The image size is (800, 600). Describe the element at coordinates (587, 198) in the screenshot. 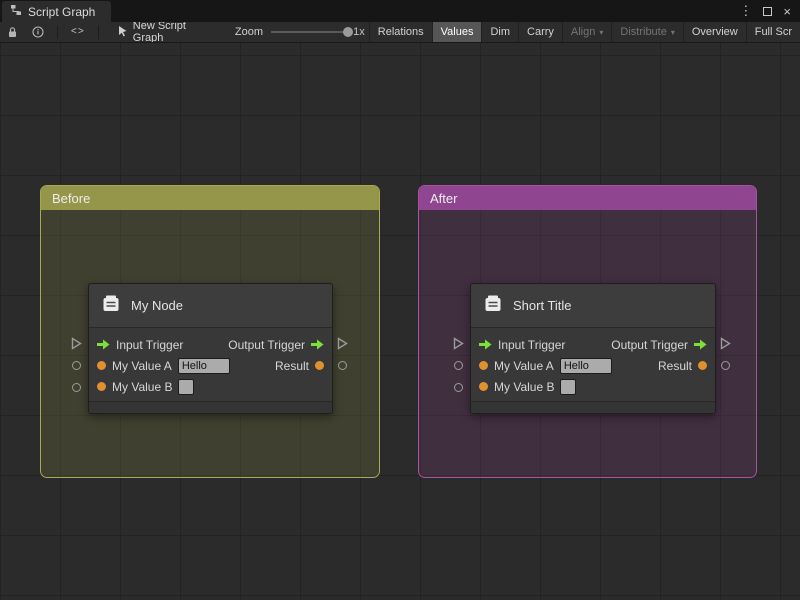

I see `group-title: After` at that location.